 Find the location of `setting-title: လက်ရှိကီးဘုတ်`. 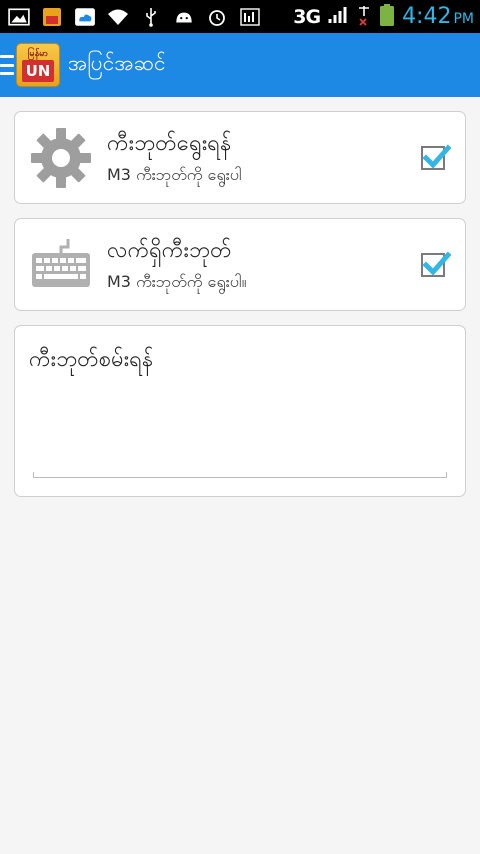

setting-title: လက်ရှိကီးဘုတ် is located at coordinates (169, 250).